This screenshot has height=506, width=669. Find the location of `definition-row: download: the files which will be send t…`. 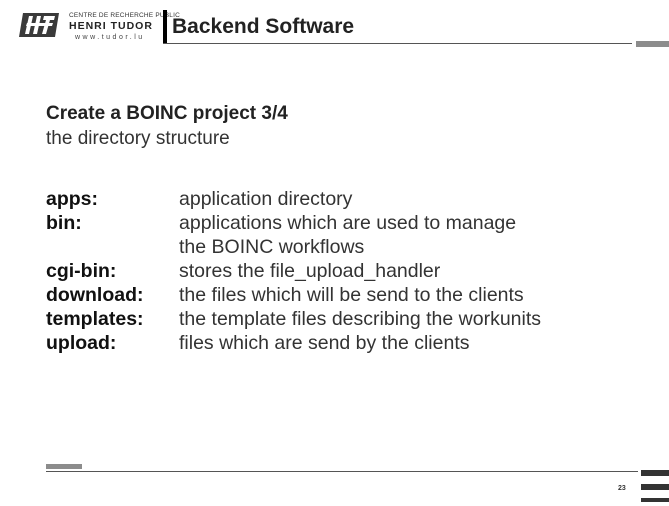

definition-row: download: the files which will be send t… is located at coordinates (351, 295).